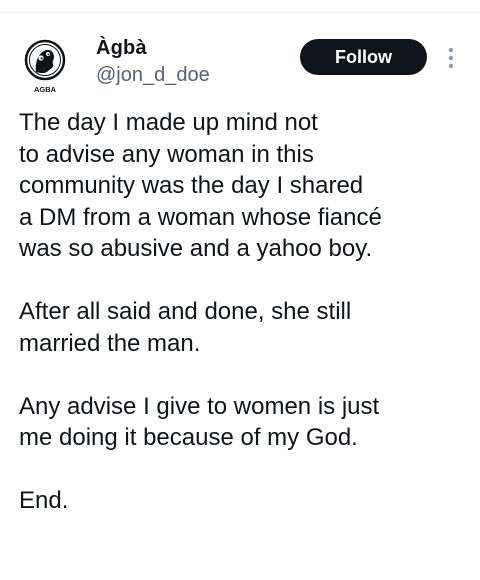 This screenshot has width=480, height=580. What do you see at coordinates (45, 89) in the screenshot?
I see `avatar-caption: AGBA` at bounding box center [45, 89].